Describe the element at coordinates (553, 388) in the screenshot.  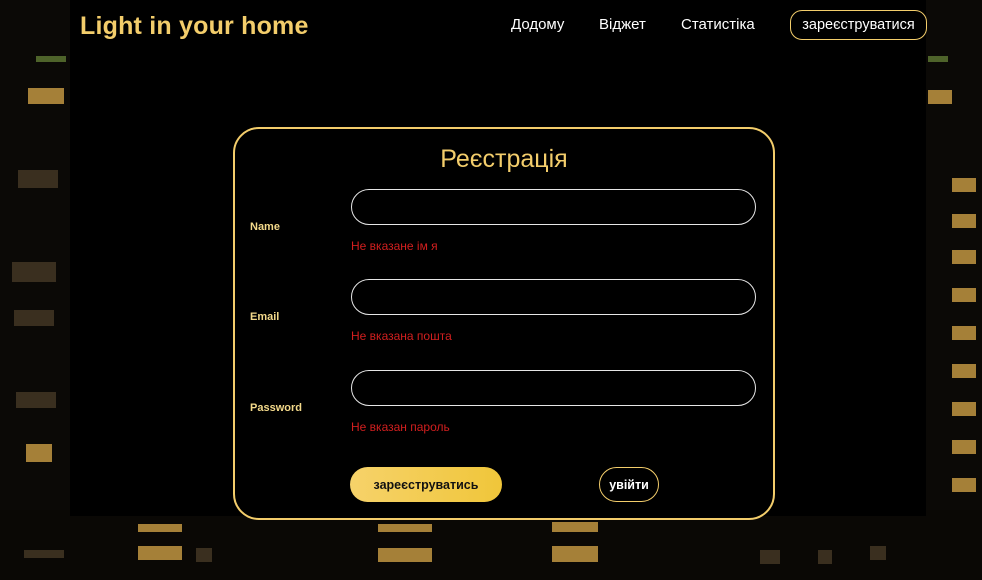
I see `password-input` at that location.